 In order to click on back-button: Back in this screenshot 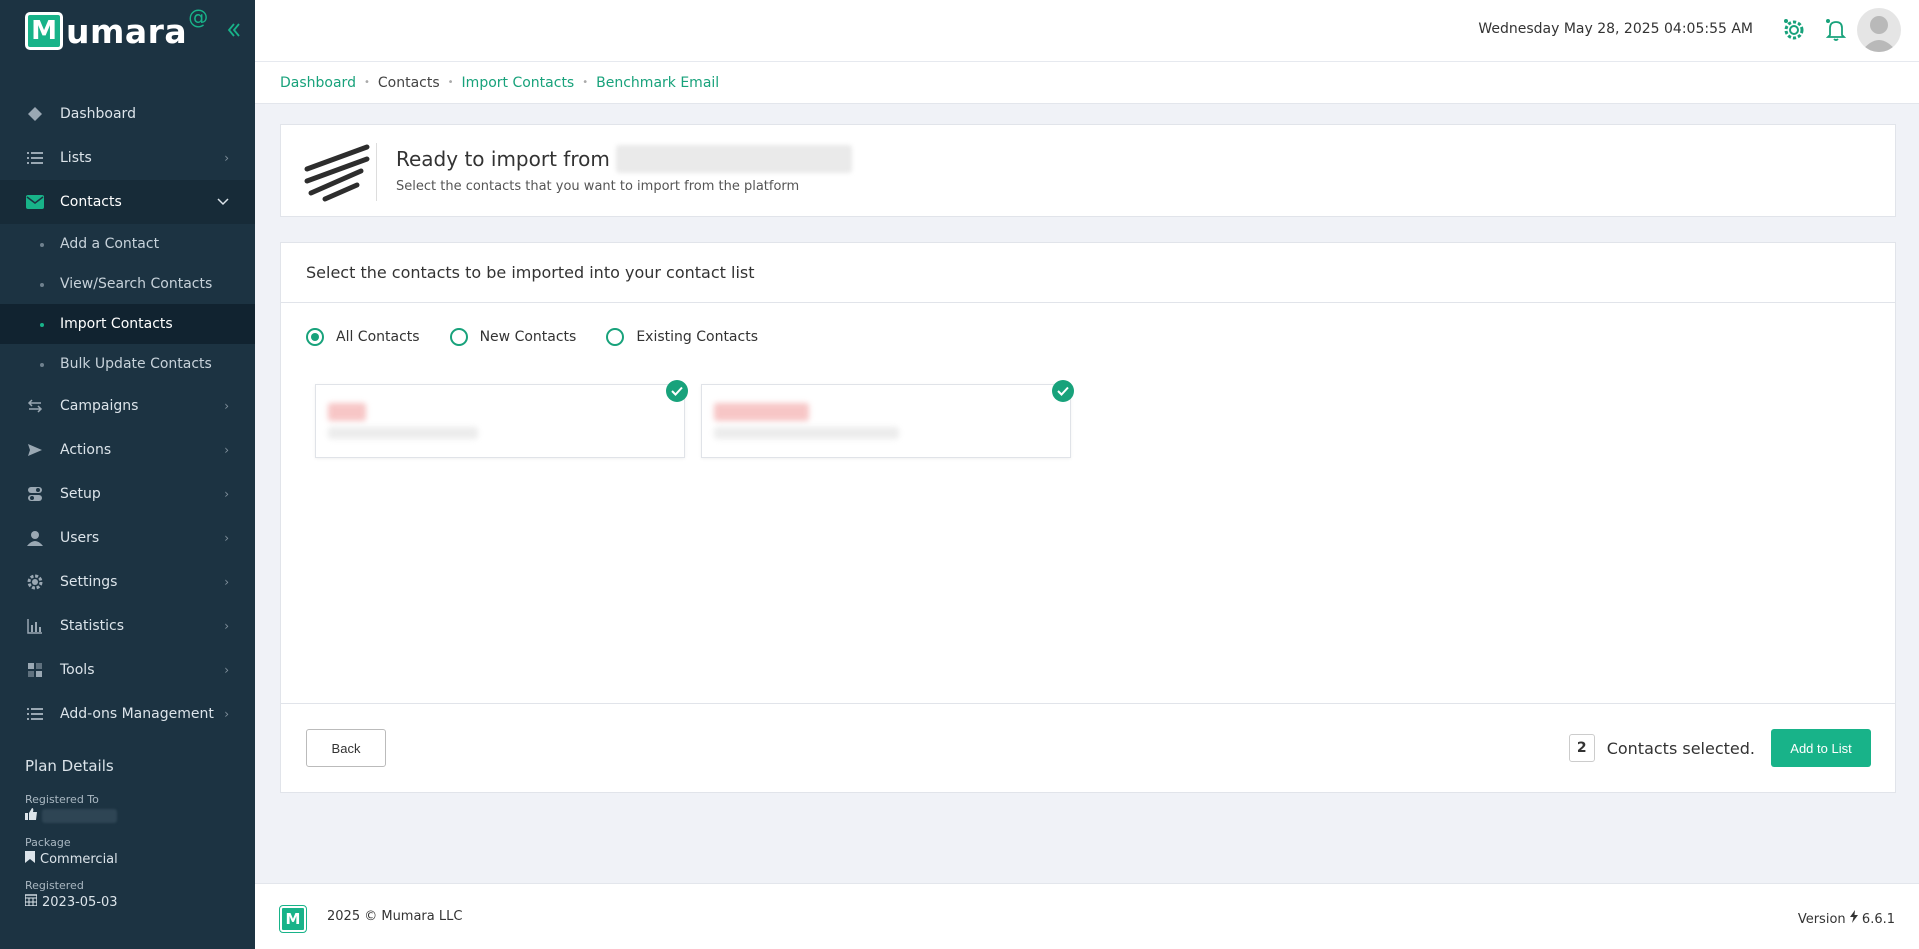, I will do `click(346, 748)`.